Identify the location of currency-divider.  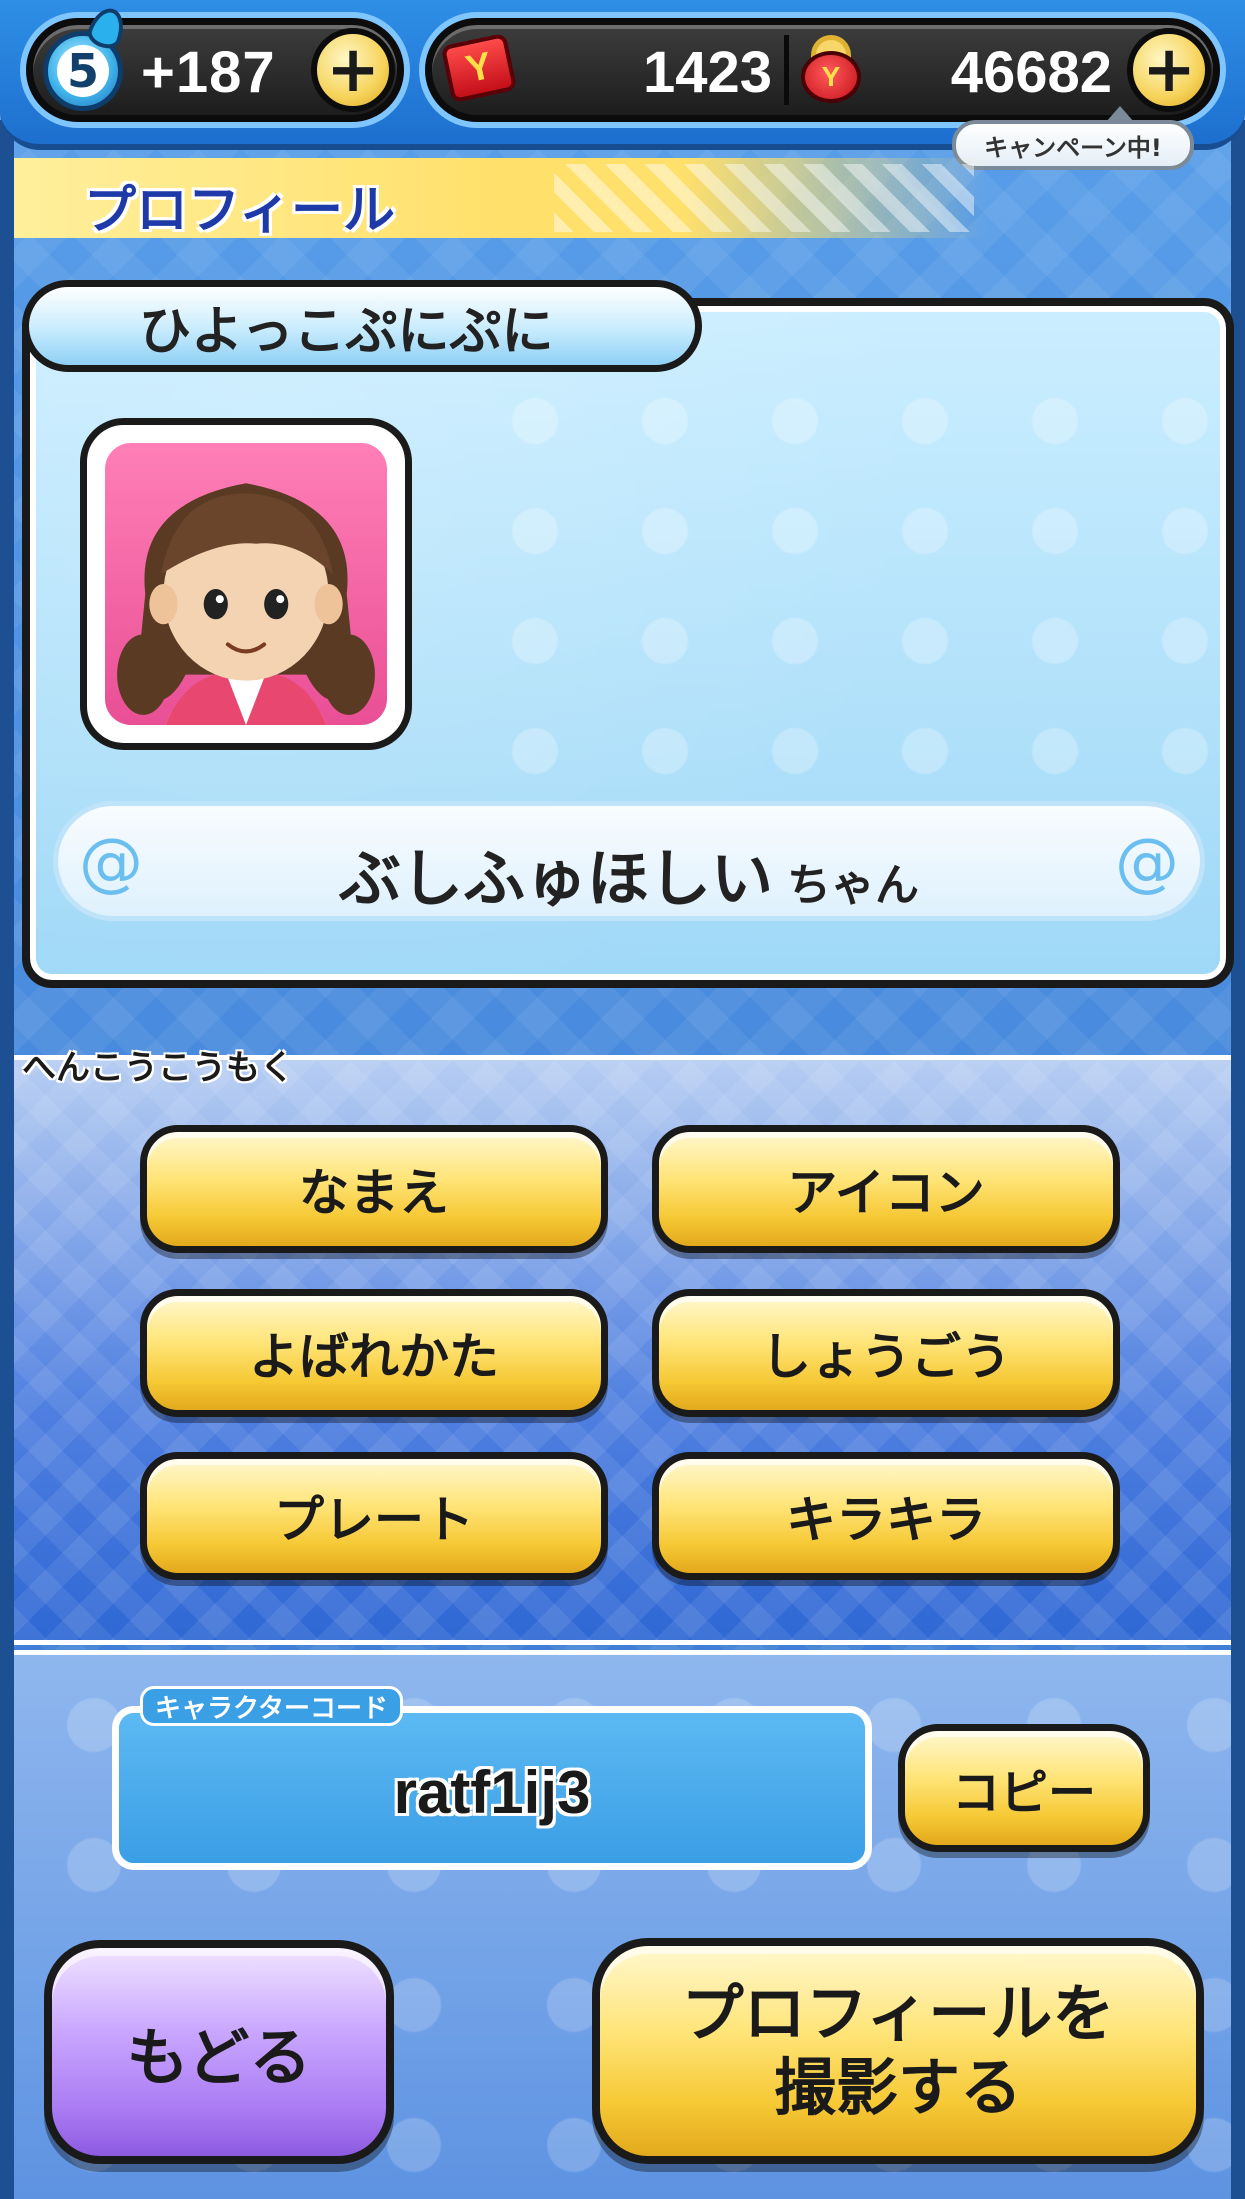
(786, 70).